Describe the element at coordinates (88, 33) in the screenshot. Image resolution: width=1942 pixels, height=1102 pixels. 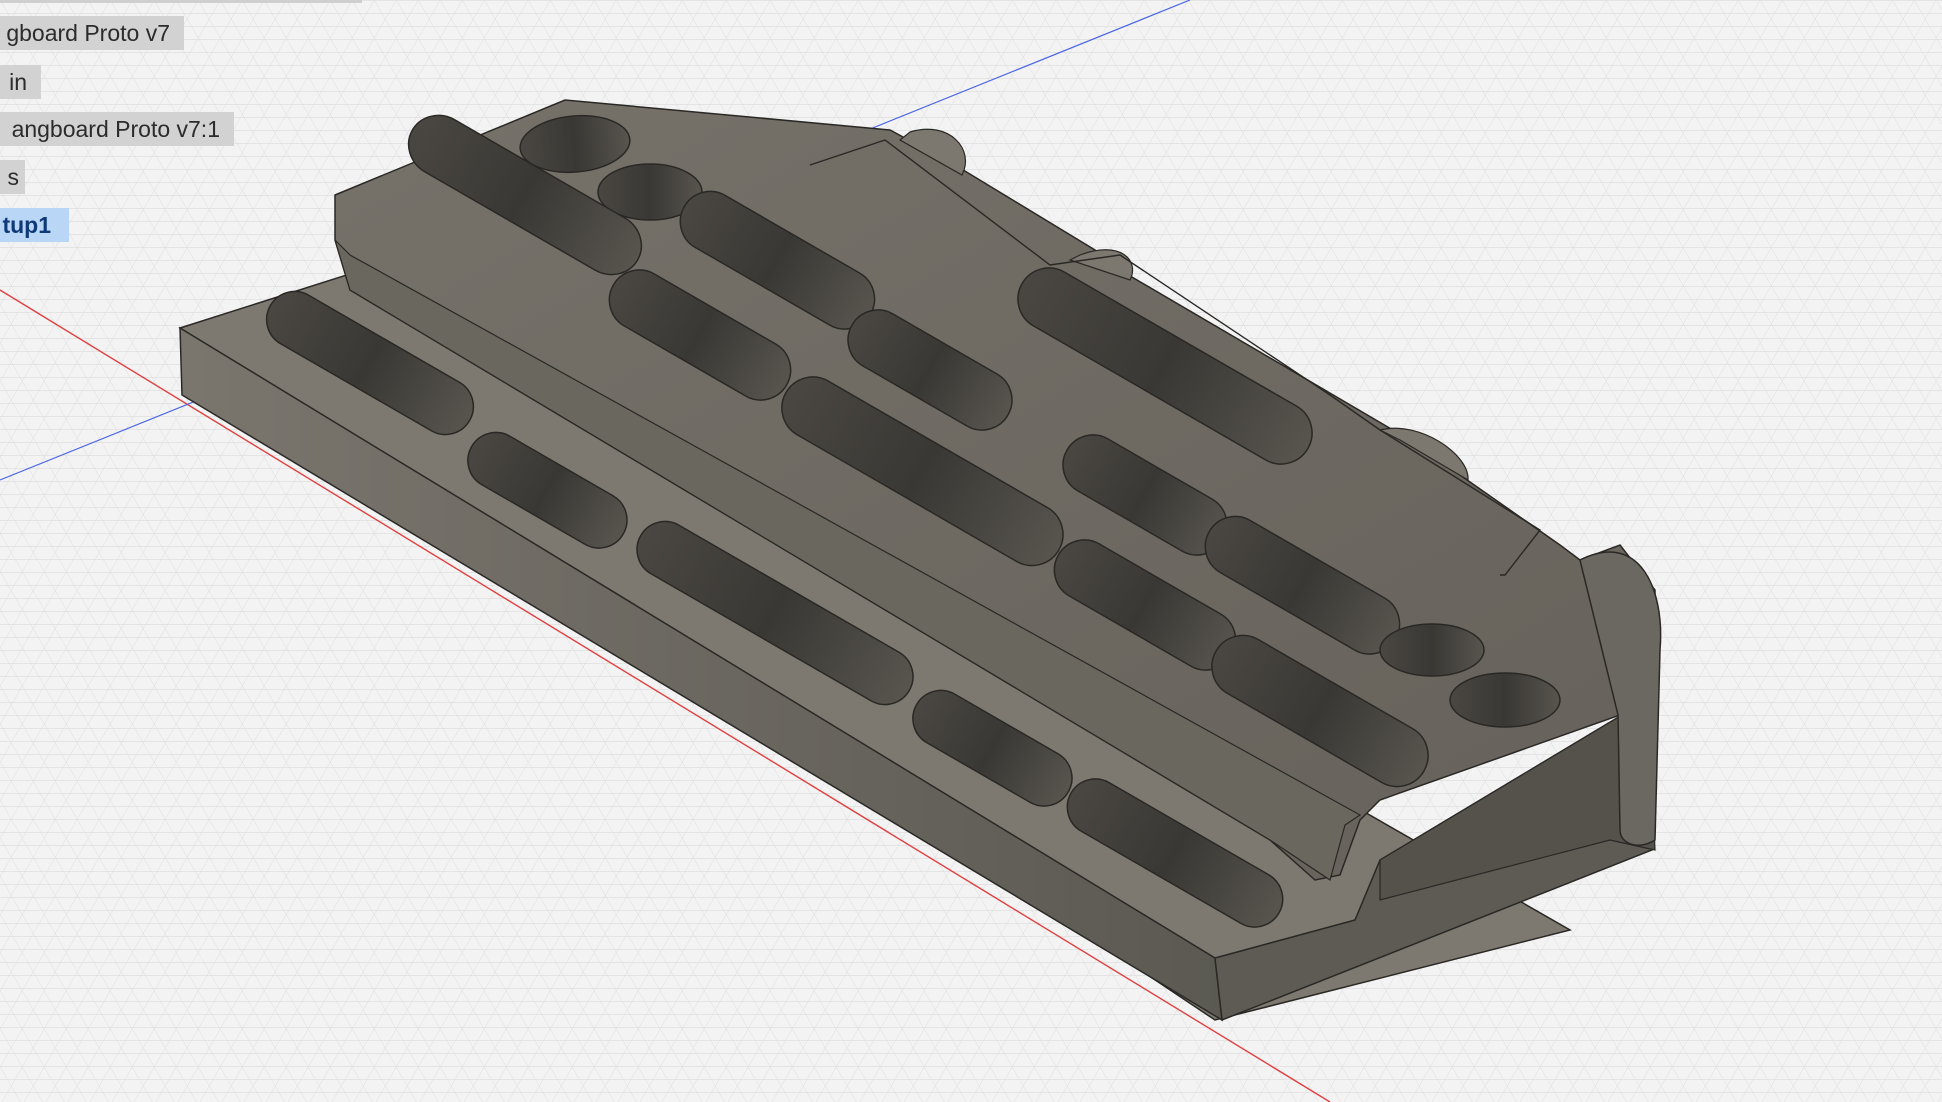
I see `browser-node-label: gboard Proto v7` at that location.